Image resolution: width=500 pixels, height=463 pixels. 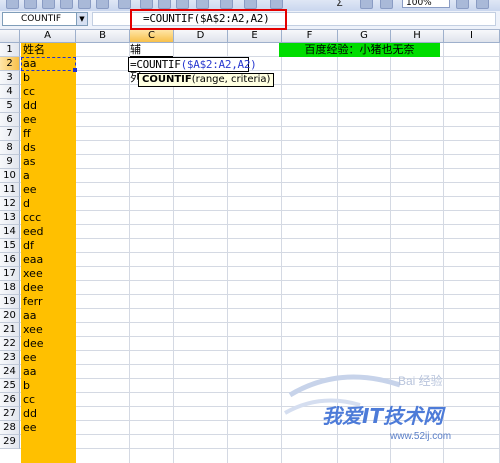 What do you see at coordinates (10, 204) in the screenshot?
I see `row-header: 12` at bounding box center [10, 204].